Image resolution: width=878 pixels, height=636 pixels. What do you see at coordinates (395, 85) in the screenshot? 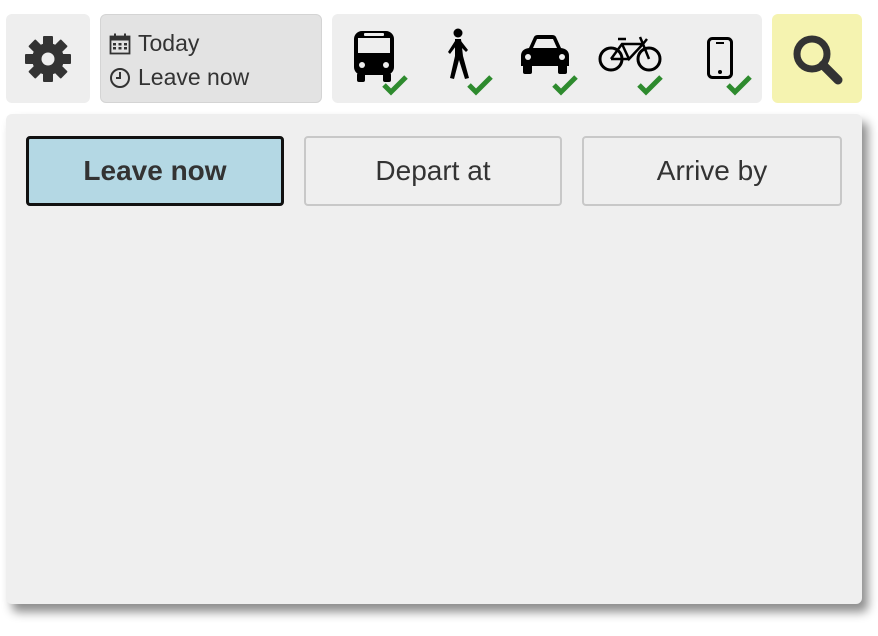
I see `bus-check-icon` at bounding box center [395, 85].